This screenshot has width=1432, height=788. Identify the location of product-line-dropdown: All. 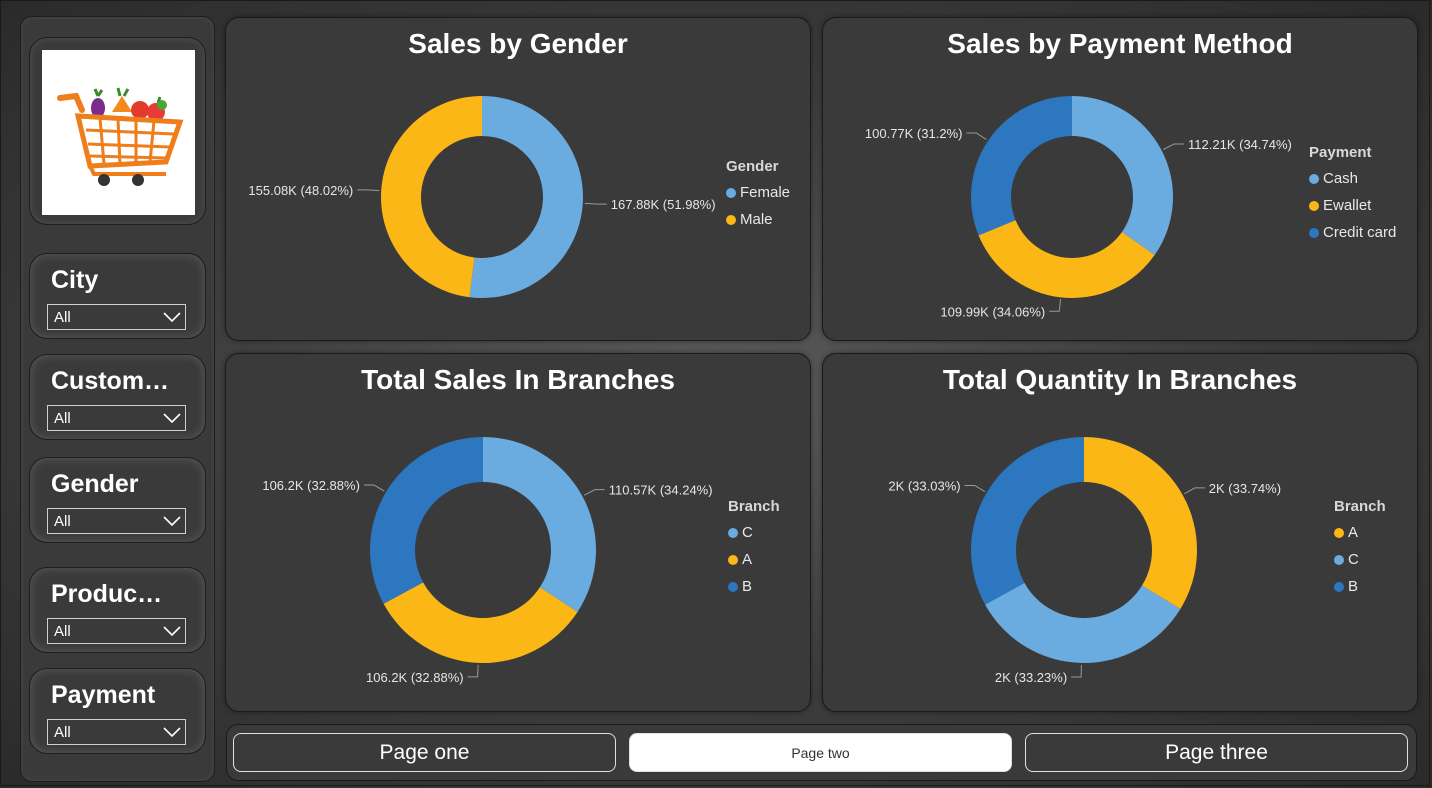
(116, 631).